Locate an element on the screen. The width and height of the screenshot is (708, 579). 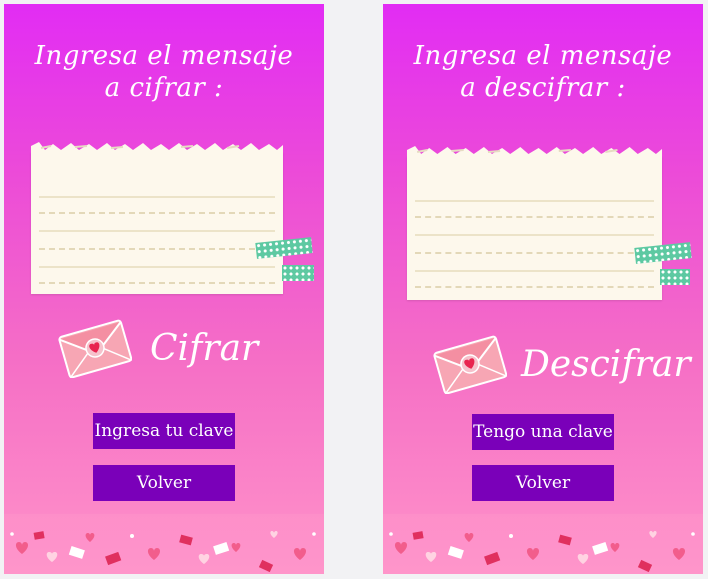
encrypt-action: Cifrar is located at coordinates (158, 348).